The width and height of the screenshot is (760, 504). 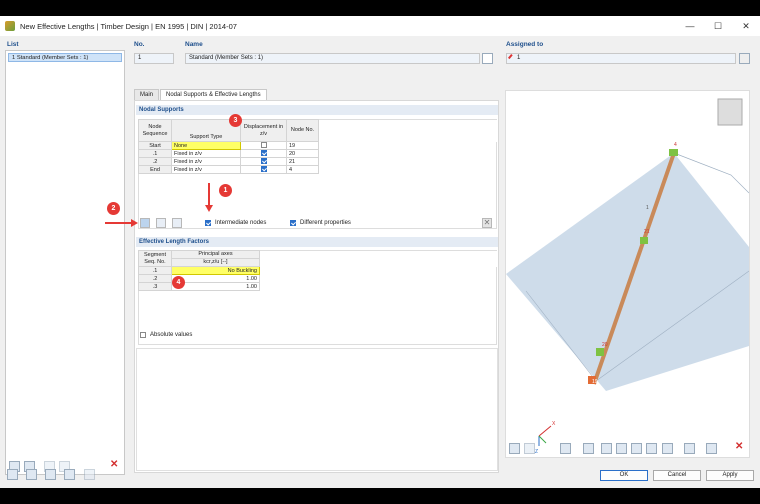 What do you see at coordinates (318, 286) in the screenshot?
I see `table-row: .3 1.00` at bounding box center [318, 286].